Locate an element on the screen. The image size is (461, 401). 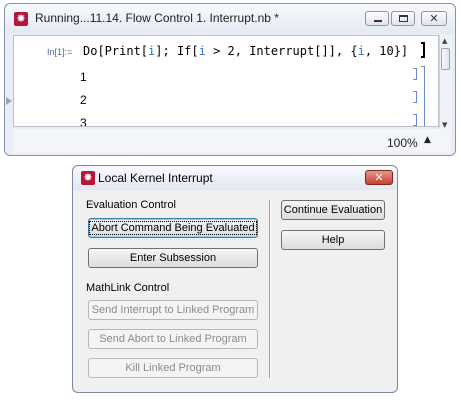
maximize-icon is located at coordinates (403, 18).